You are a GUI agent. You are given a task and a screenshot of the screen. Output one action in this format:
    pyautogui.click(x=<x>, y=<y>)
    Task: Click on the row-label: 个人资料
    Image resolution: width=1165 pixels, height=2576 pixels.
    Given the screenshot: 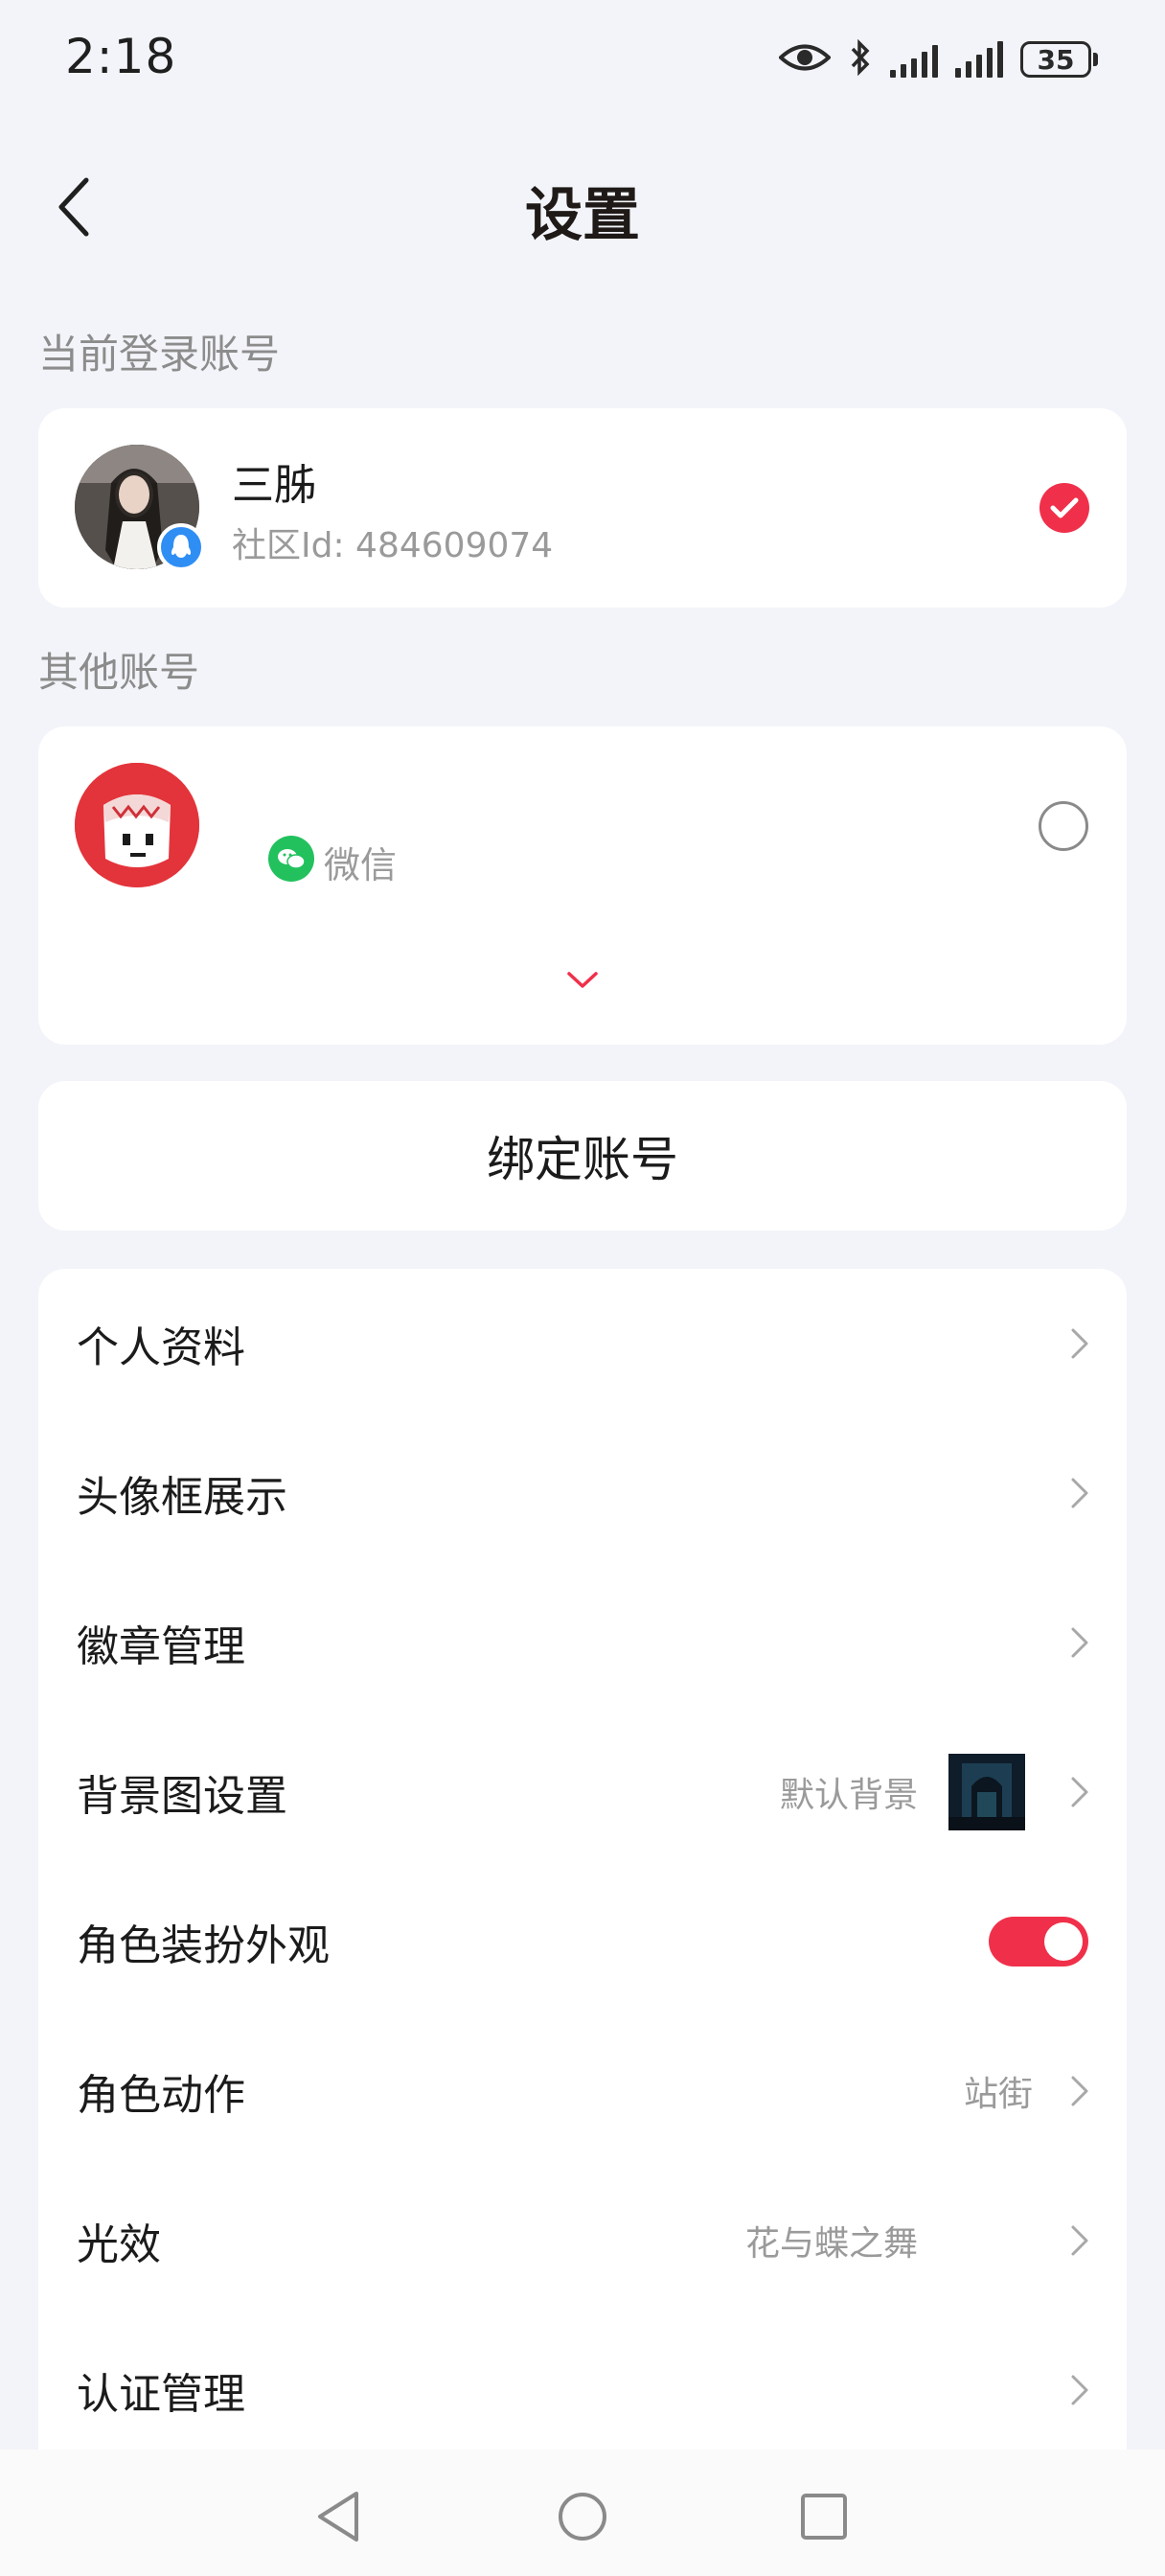 What is the action you would take?
    pyautogui.click(x=161, y=1347)
    